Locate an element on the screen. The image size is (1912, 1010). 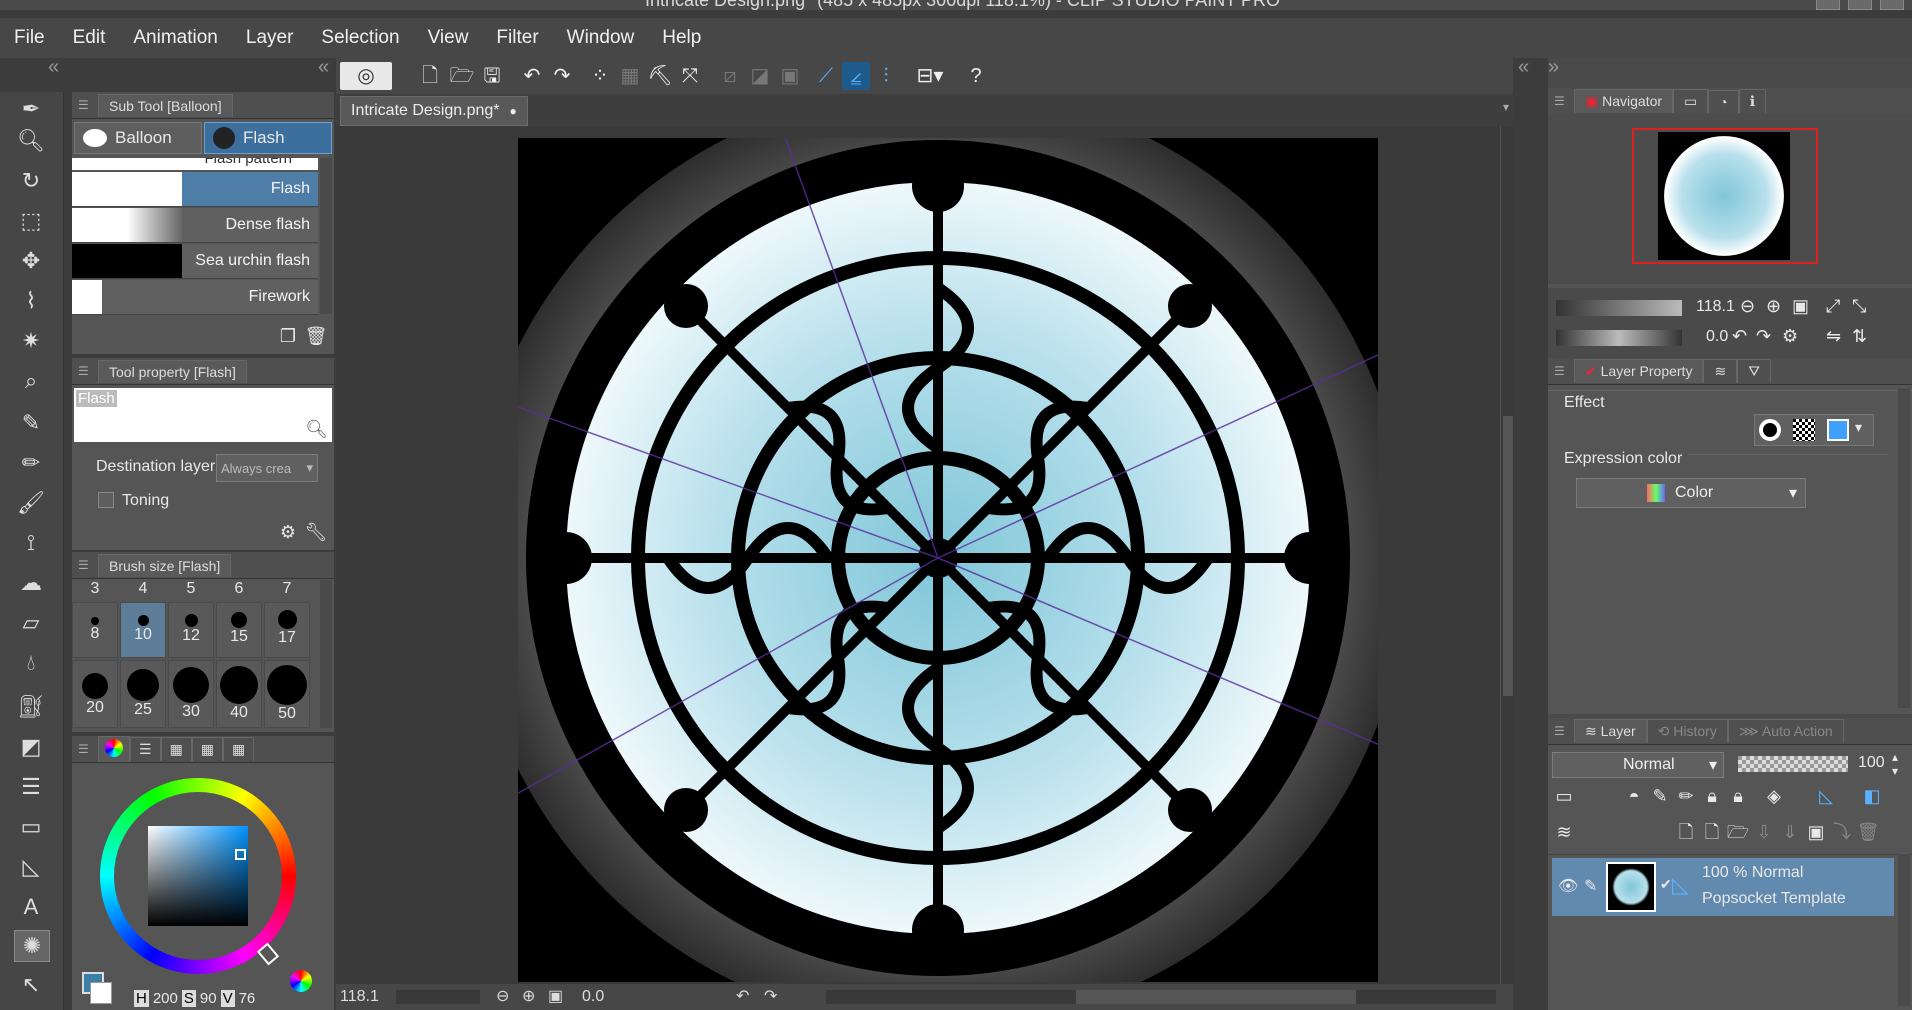
navigator-zoom-slider is located at coordinates (1619, 308).